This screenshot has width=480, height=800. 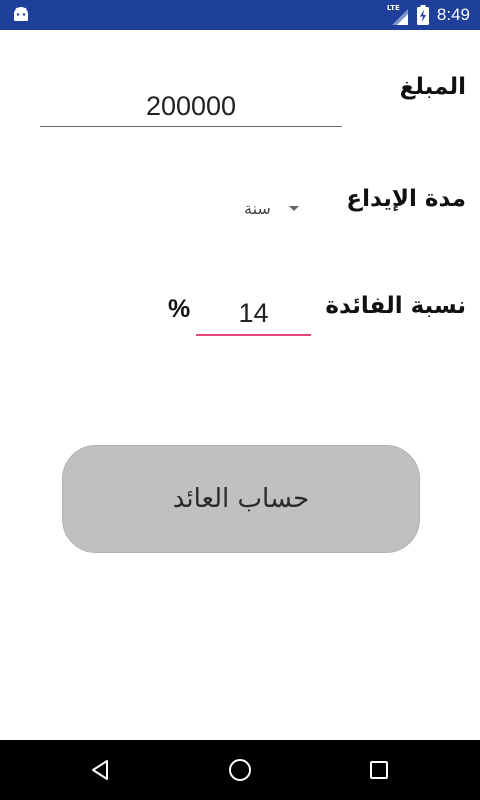 I want to click on lte-signal-icon: LTE, so click(x=398, y=14).